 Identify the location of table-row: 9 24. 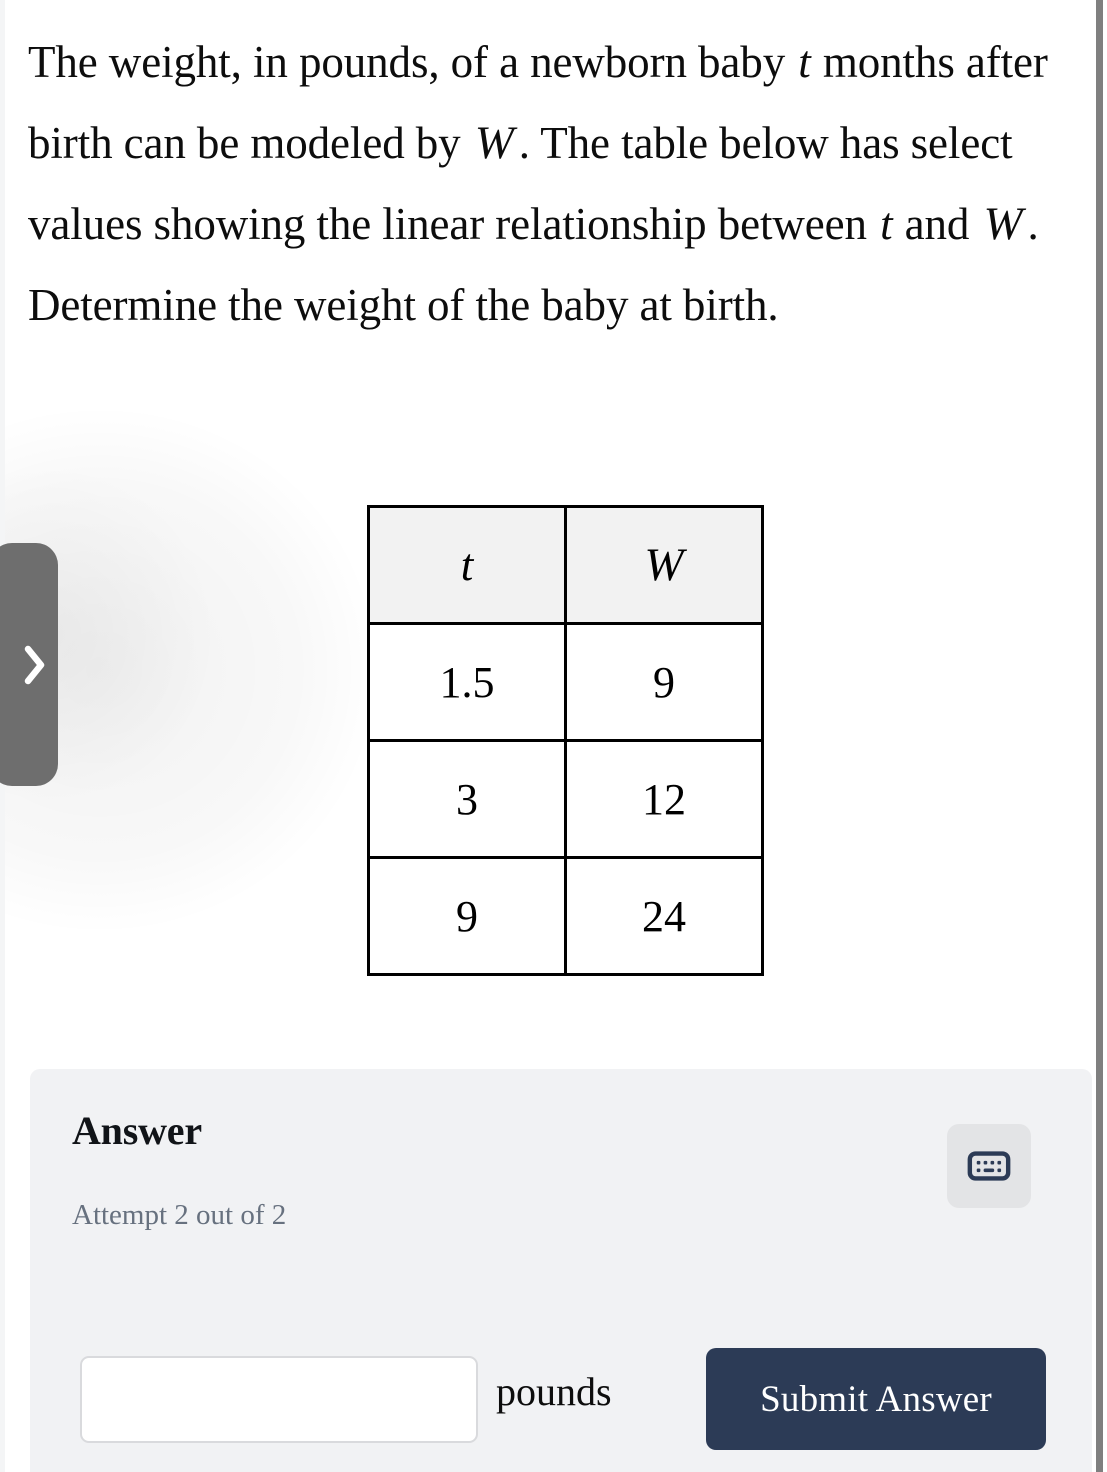
(565, 916).